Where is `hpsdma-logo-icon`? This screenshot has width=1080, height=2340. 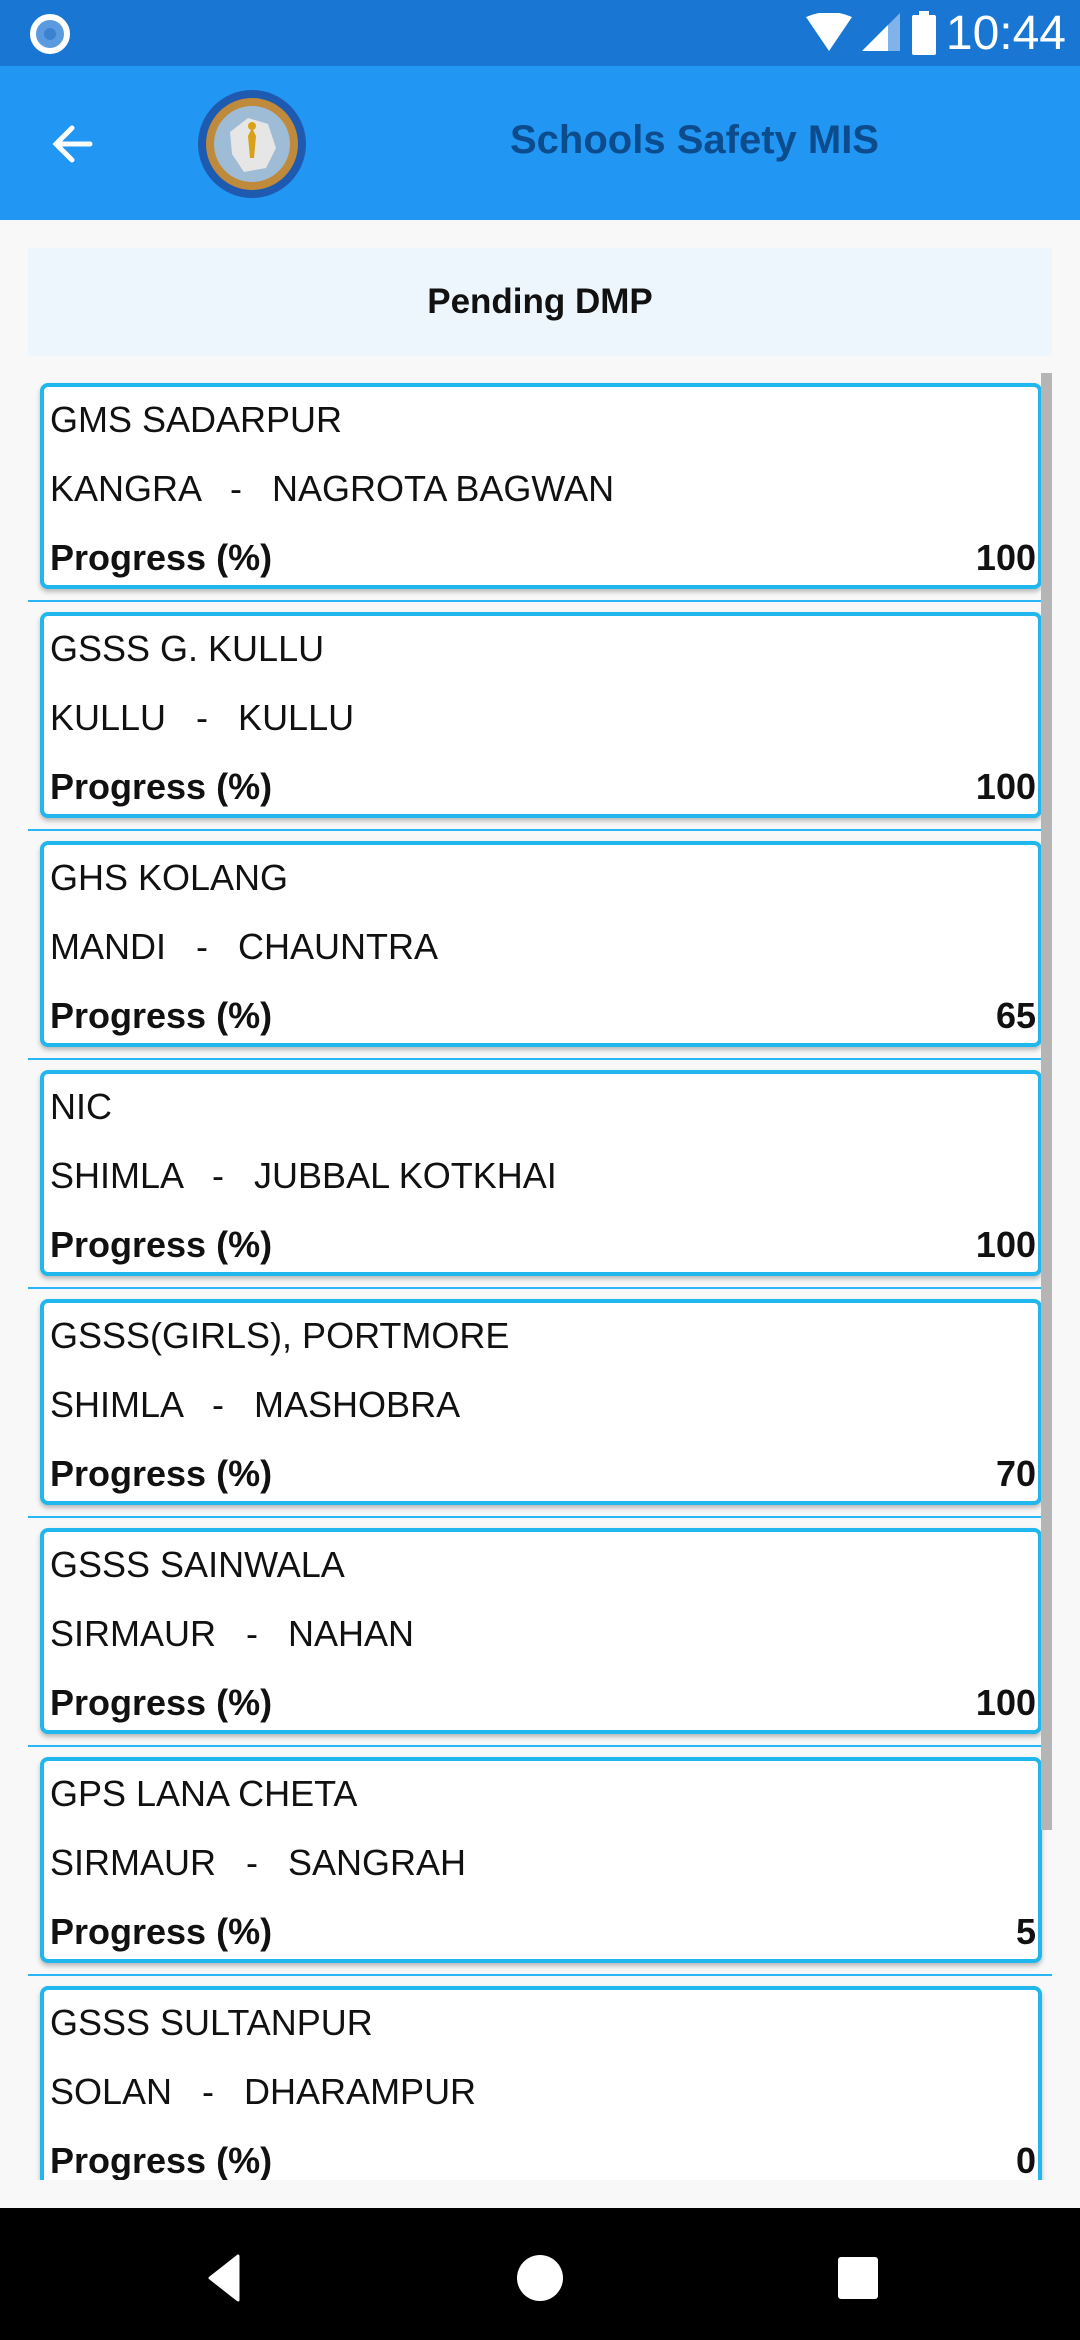
hpsdma-logo-icon is located at coordinates (252, 144).